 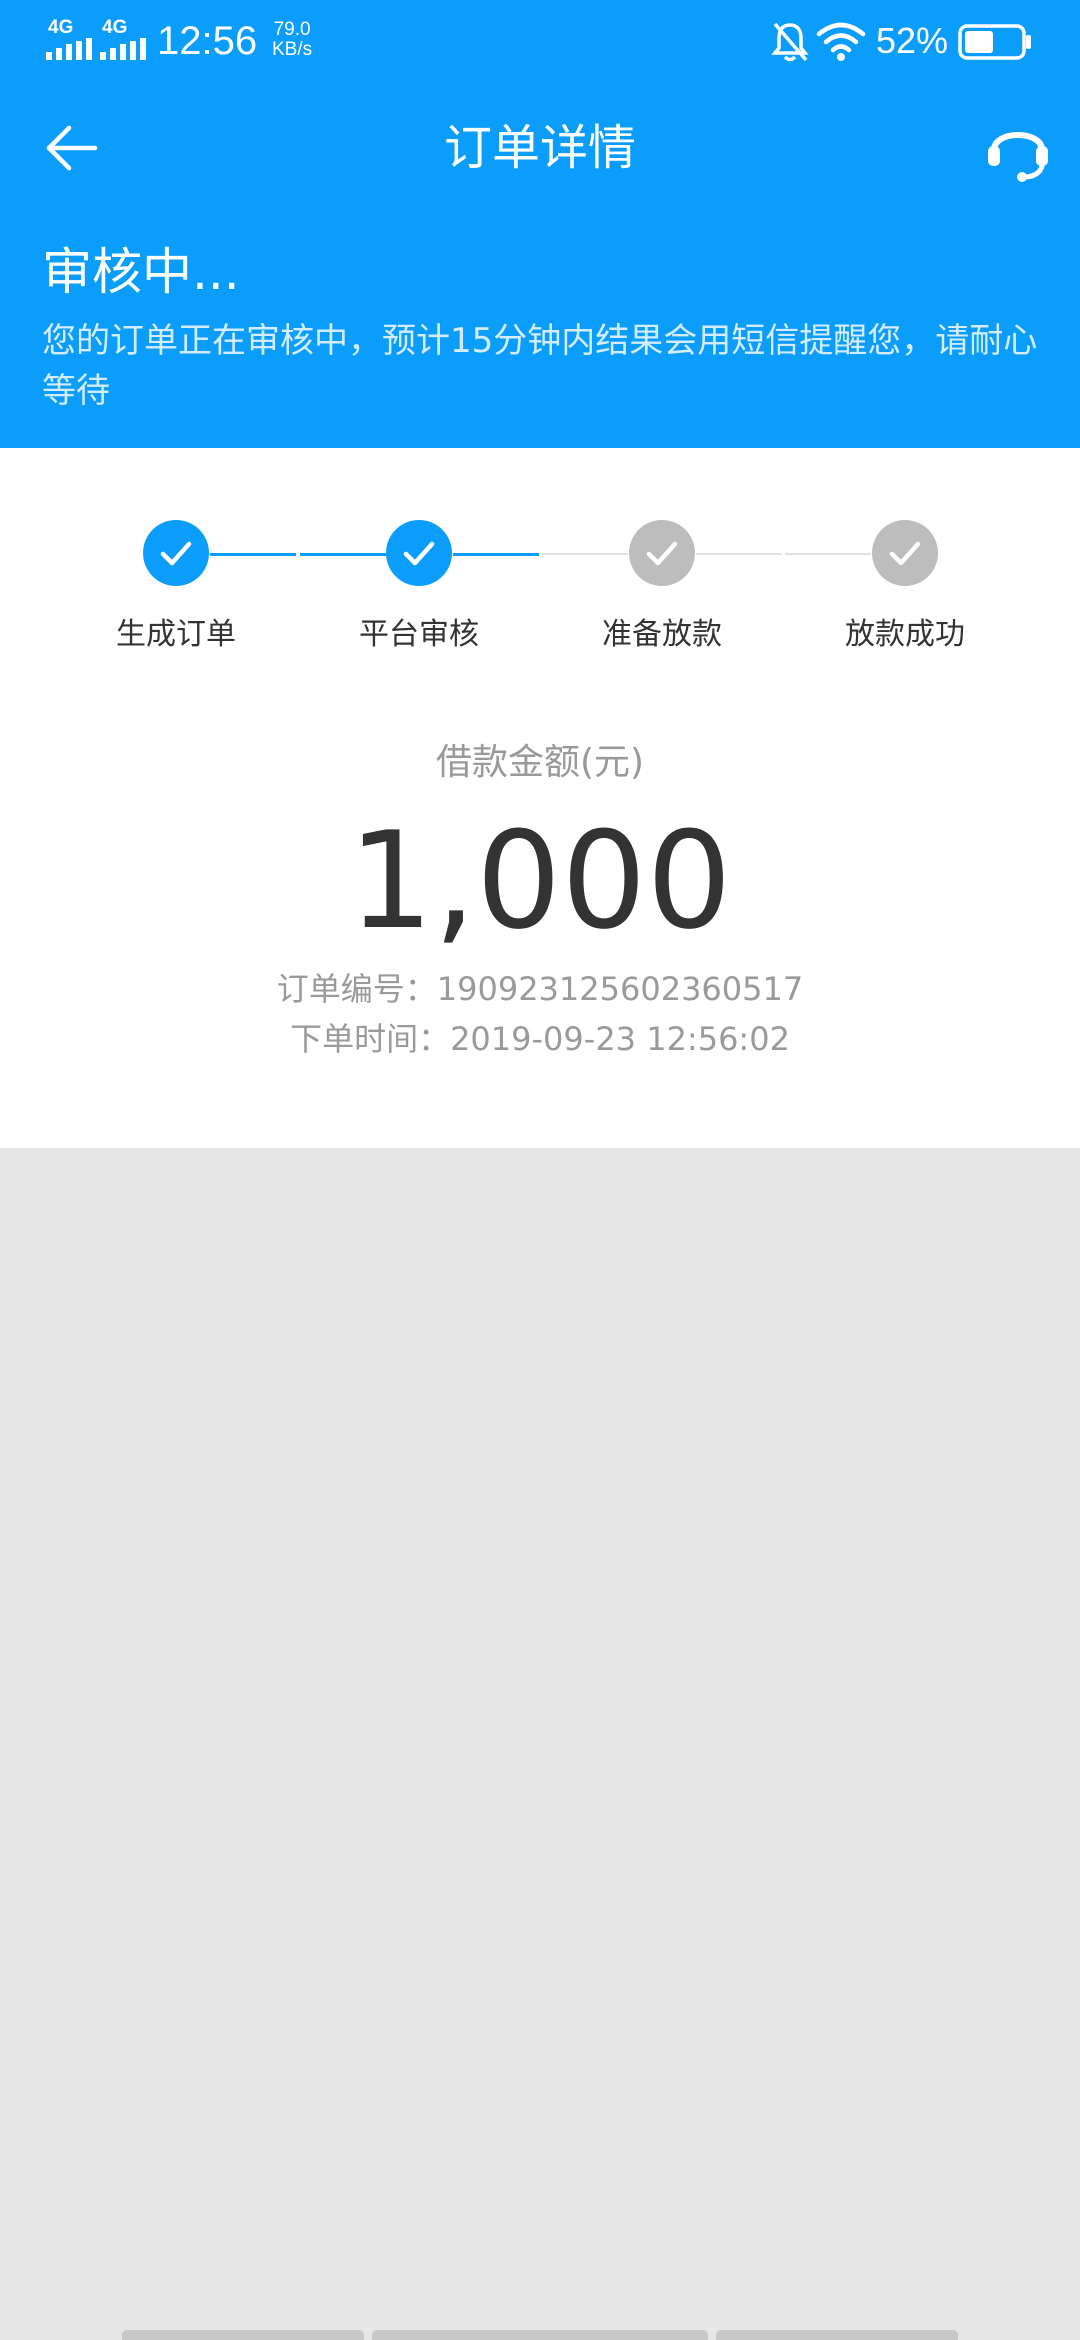 I want to click on headset-icon, so click(x=1018, y=157).